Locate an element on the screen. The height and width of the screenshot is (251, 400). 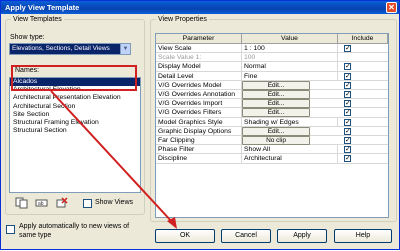
property-row: Model Graphics Style Shading w/ Edges ✓ is located at coordinates (272, 122).